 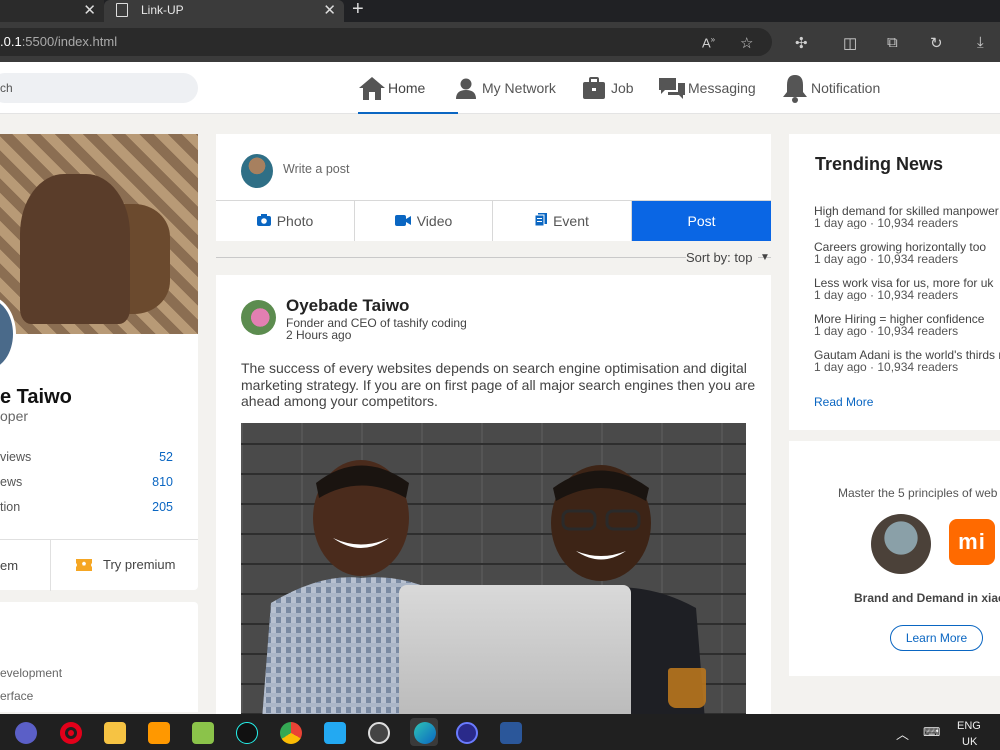 What do you see at coordinates (515, 650) in the screenshot?
I see `laptop-shape` at bounding box center [515, 650].